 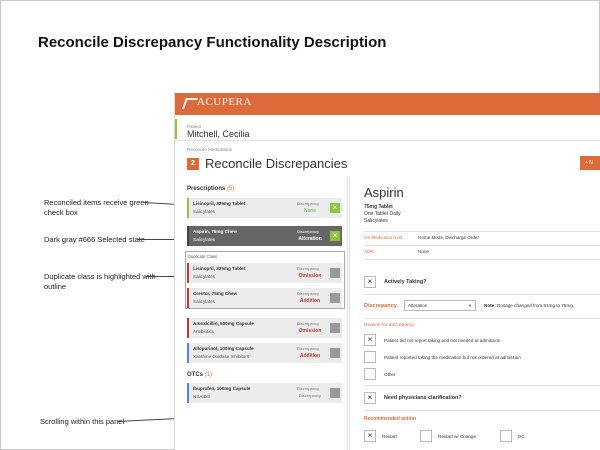 I want to click on reason-label: Other, so click(x=390, y=374).